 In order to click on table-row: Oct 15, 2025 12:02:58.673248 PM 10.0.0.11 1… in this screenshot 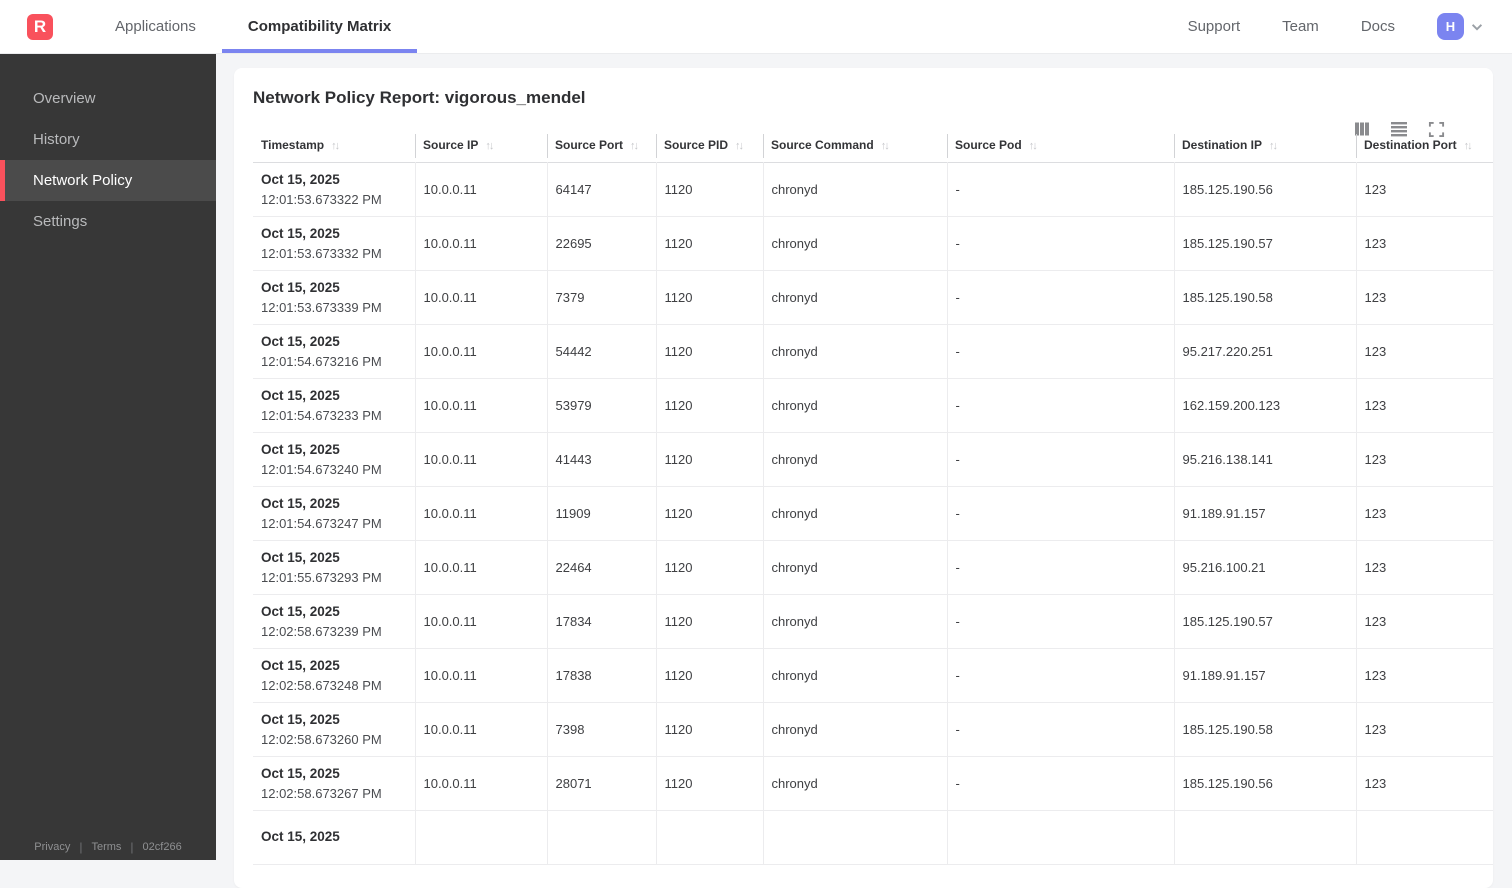, I will do `click(873, 675)`.